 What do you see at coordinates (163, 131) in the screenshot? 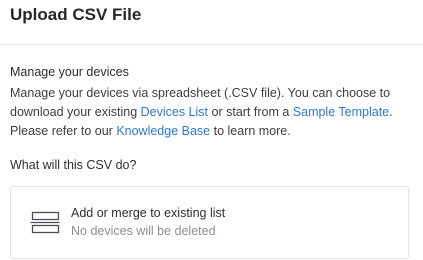
I see `knowledge-base-link: Knowledge Base` at bounding box center [163, 131].